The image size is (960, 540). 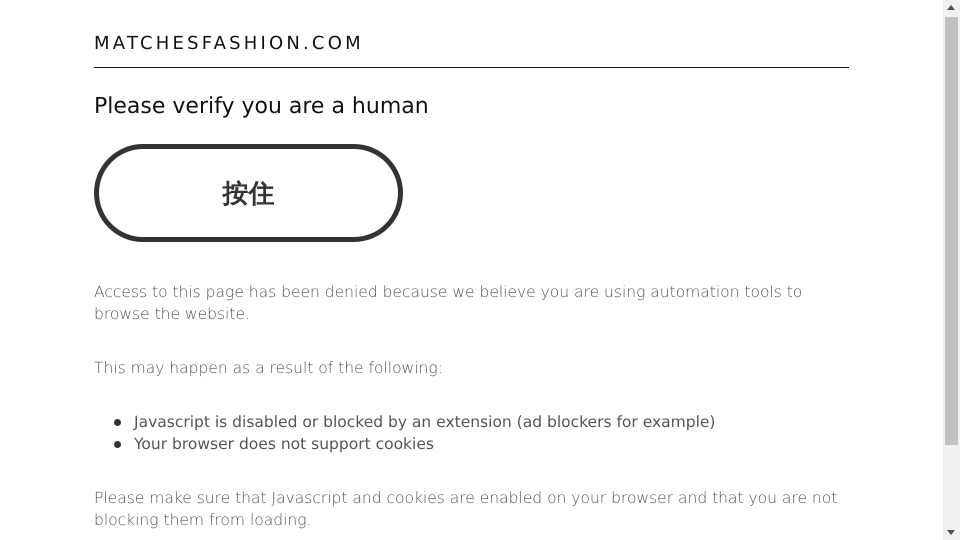 What do you see at coordinates (229, 44) in the screenshot?
I see `site-logo: MATCHESFASHION.COM` at bounding box center [229, 44].